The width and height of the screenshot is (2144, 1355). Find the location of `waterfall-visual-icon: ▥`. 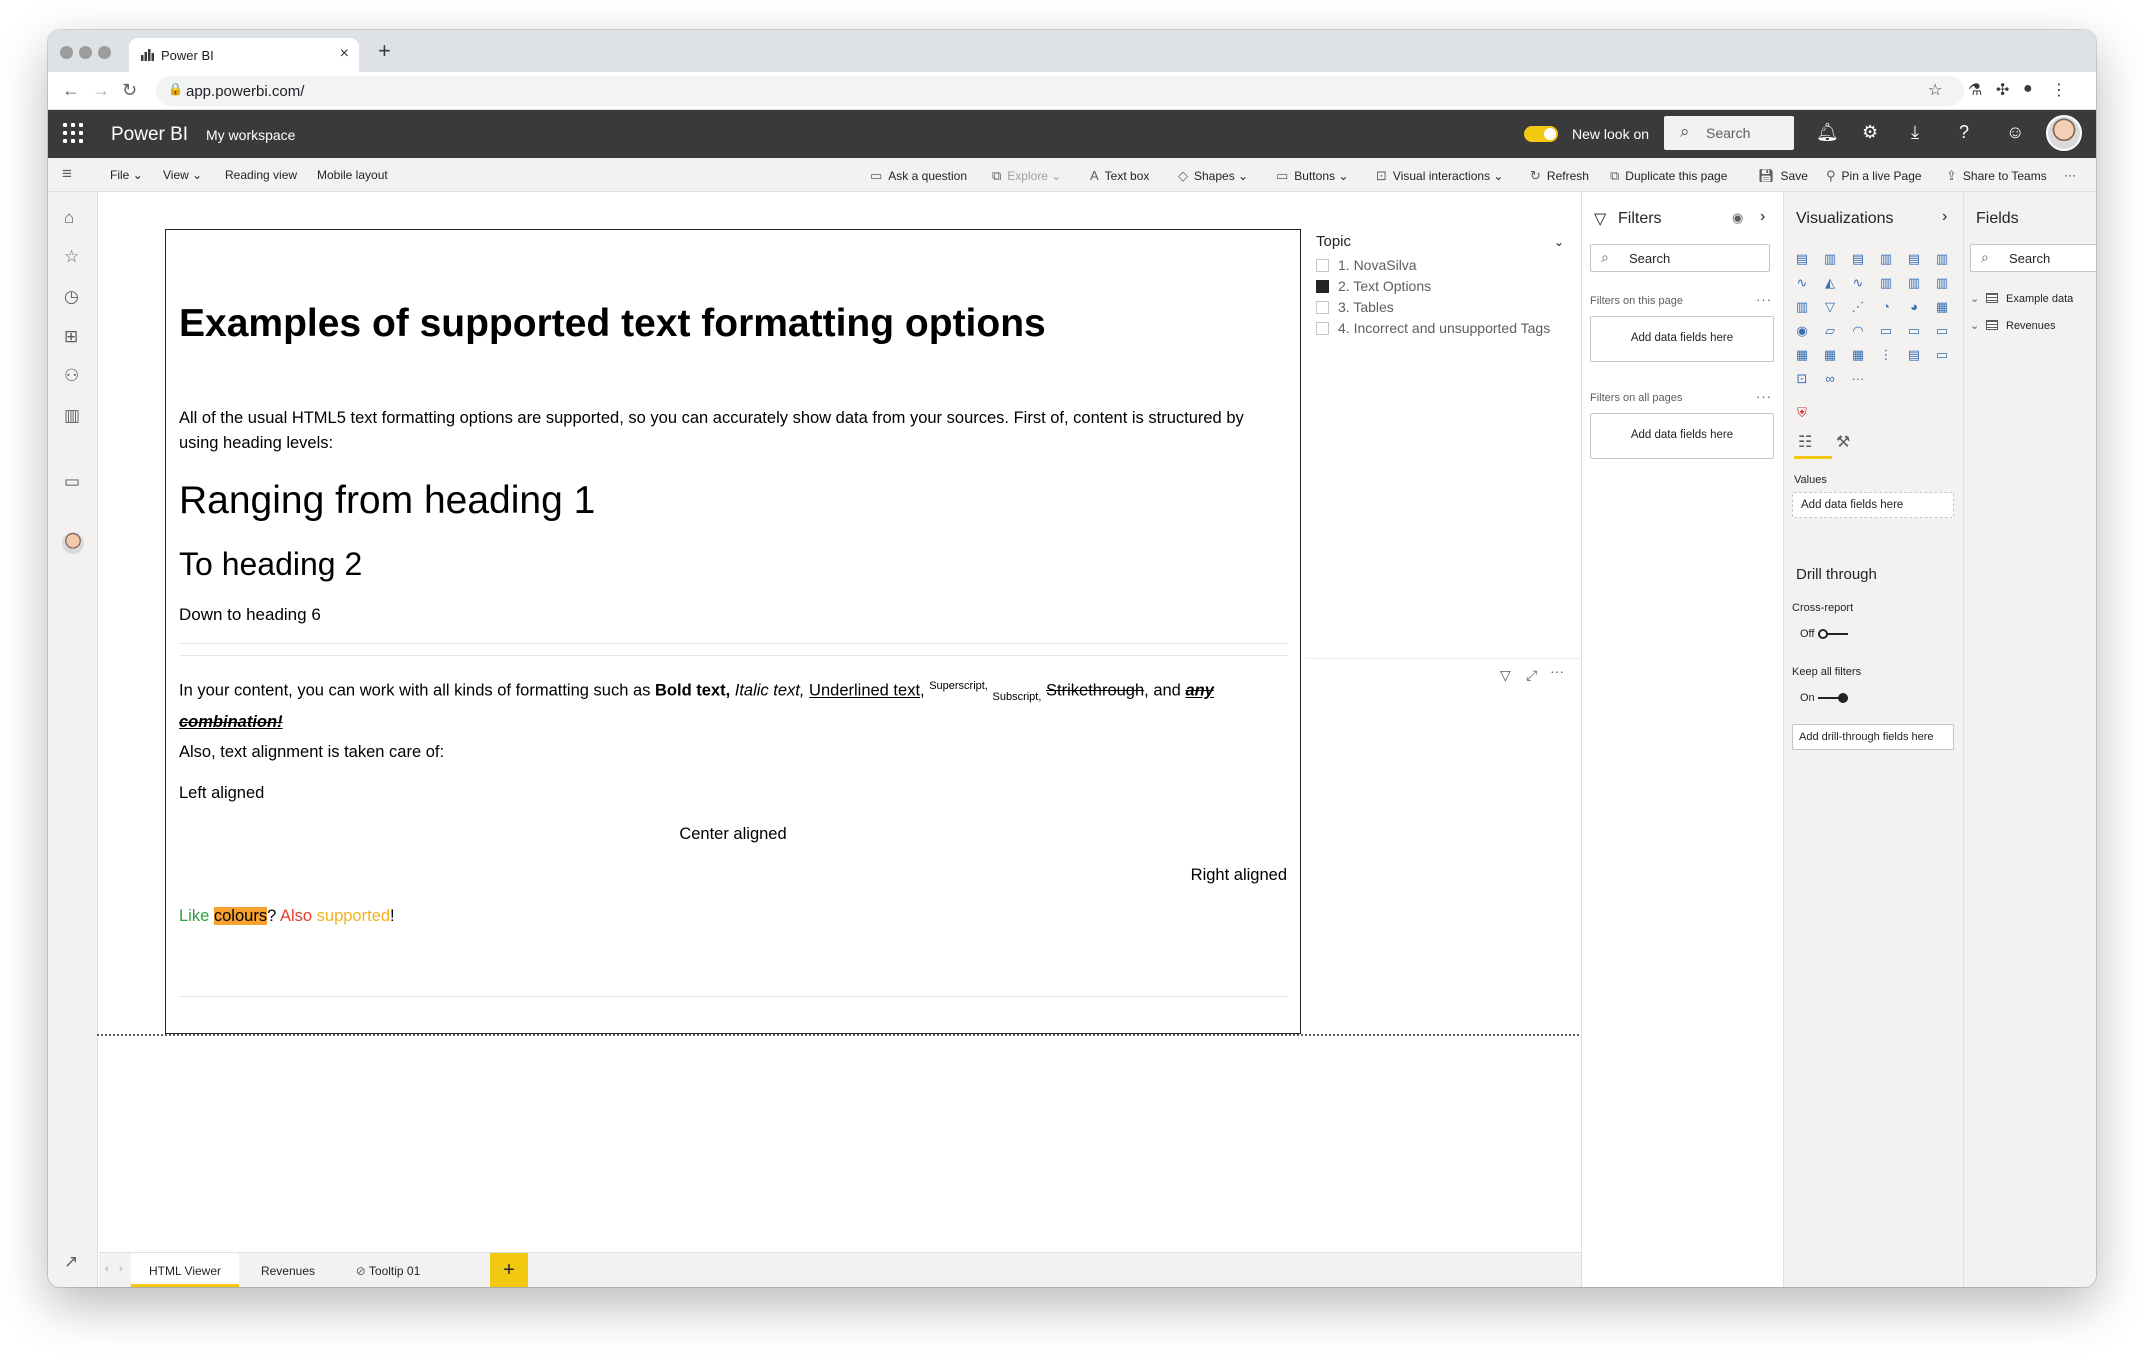

waterfall-visual-icon: ▥ is located at coordinates (1802, 306).